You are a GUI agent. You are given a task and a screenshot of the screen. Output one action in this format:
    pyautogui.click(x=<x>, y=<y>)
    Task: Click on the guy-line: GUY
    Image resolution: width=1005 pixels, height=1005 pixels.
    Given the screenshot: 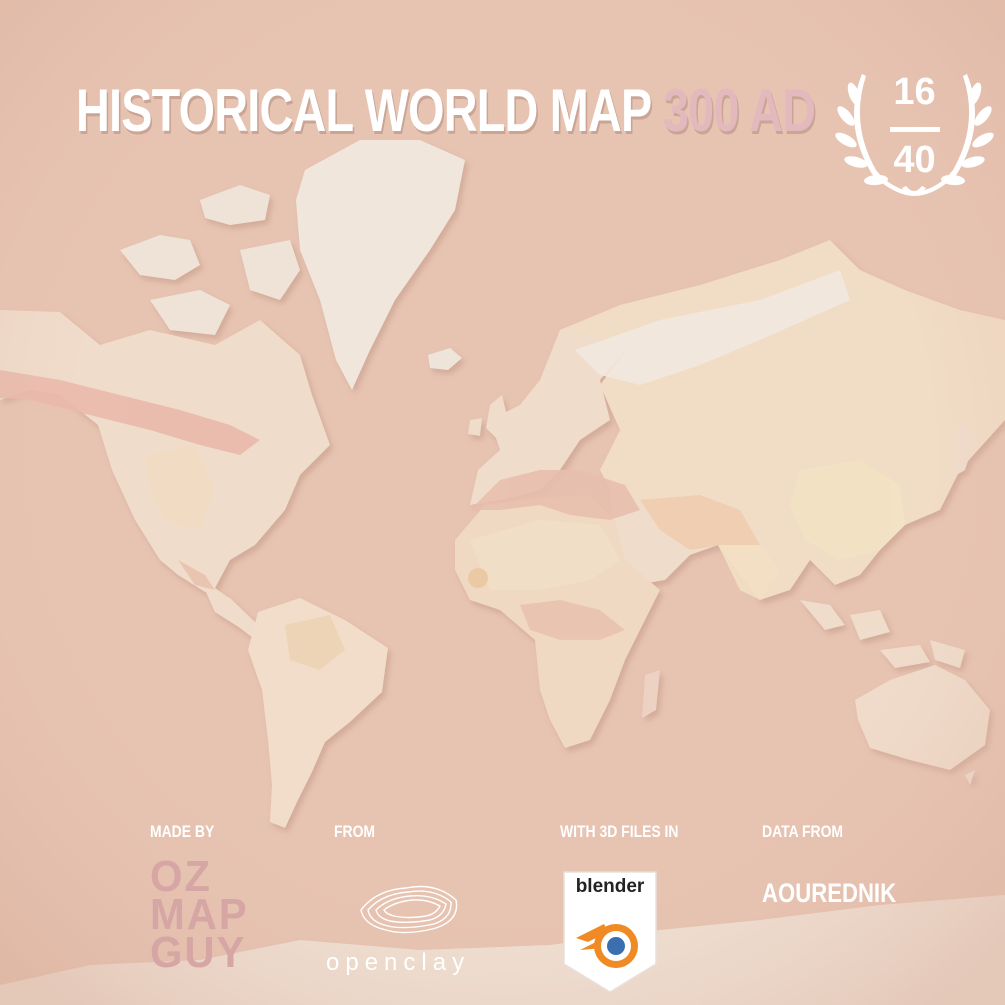 What is the action you would take?
    pyautogui.click(x=198, y=952)
    